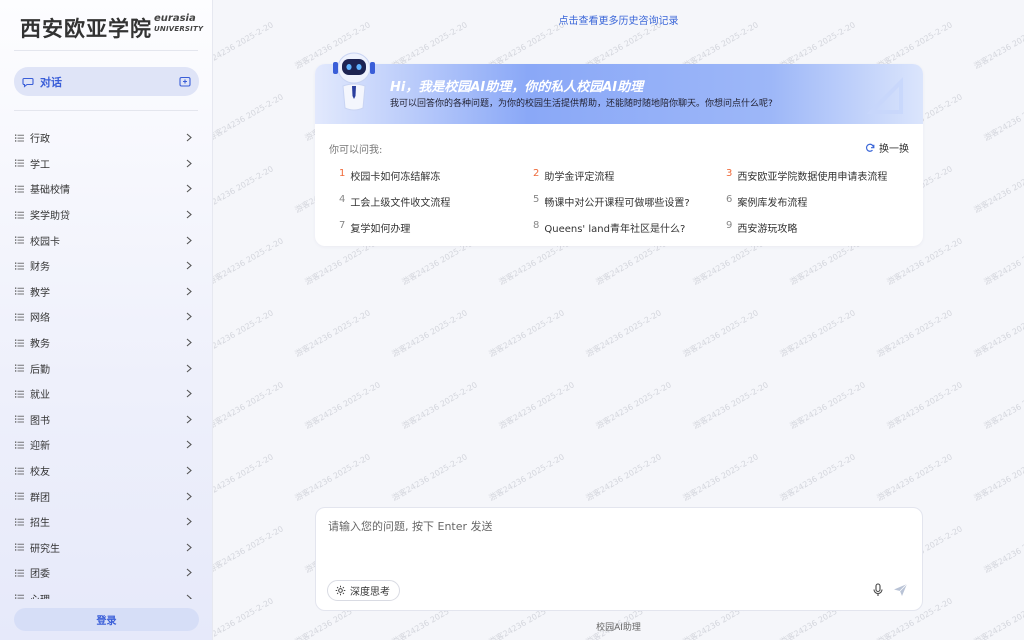 Image resolution: width=1024 pixels, height=640 pixels. Describe the element at coordinates (340, 590) in the screenshot. I see `gear-icon` at that location.